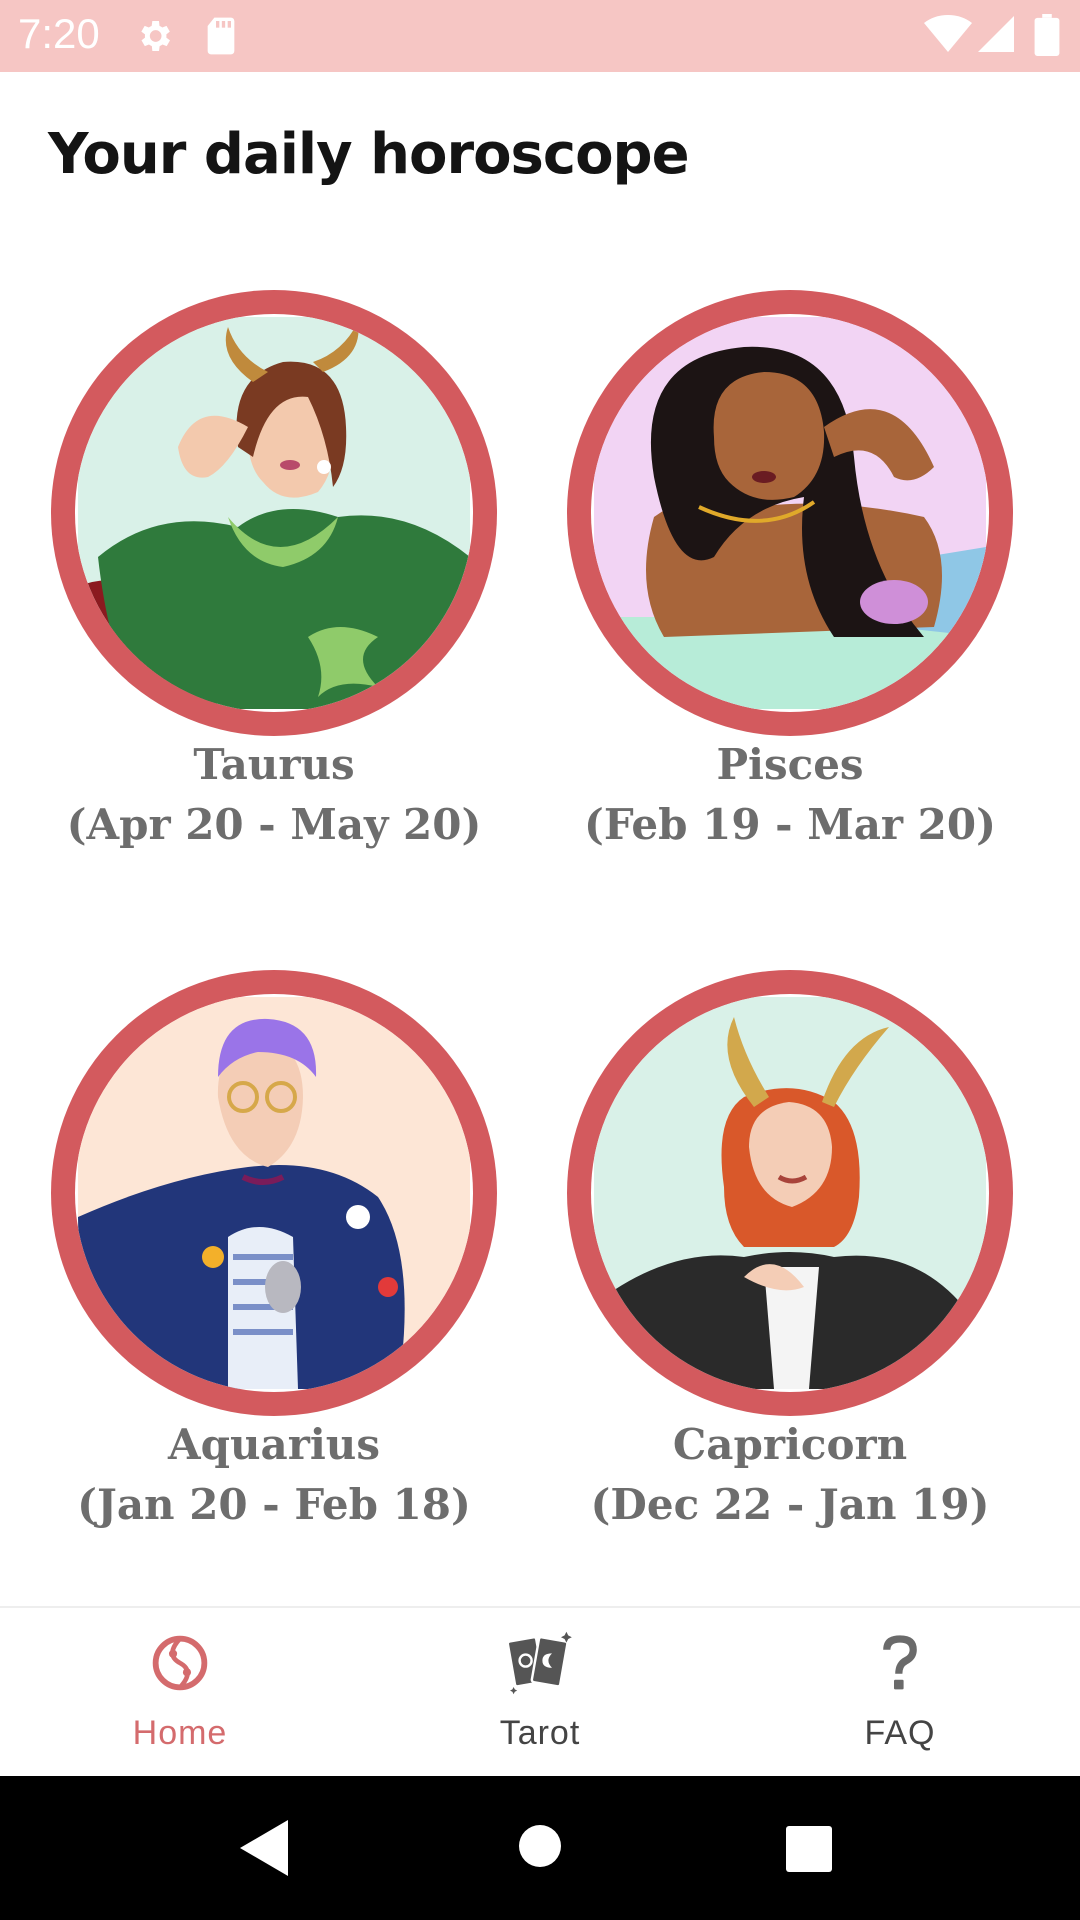  I want to click on pisces-portrait, so click(790, 513).